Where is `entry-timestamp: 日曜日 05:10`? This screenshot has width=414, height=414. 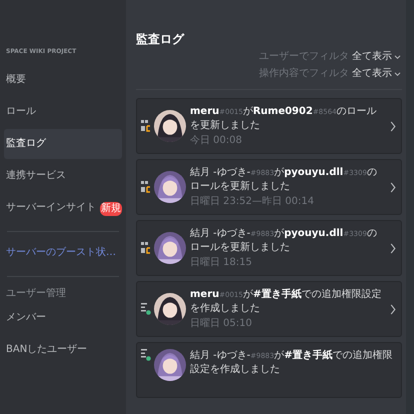 entry-timestamp: 日曜日 05:10 is located at coordinates (221, 323).